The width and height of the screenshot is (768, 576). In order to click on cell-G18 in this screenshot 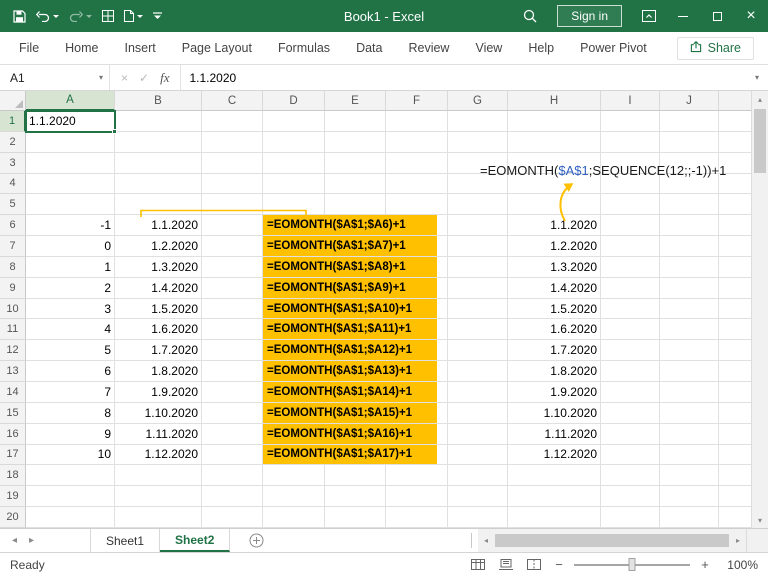, I will do `click(478, 476)`.